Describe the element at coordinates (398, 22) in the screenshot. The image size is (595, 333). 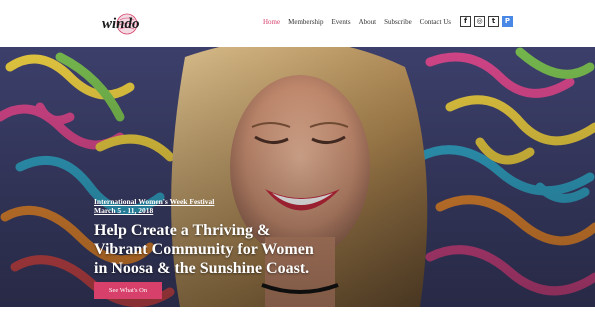
I see `nav-subscribe: Subscribe` at that location.